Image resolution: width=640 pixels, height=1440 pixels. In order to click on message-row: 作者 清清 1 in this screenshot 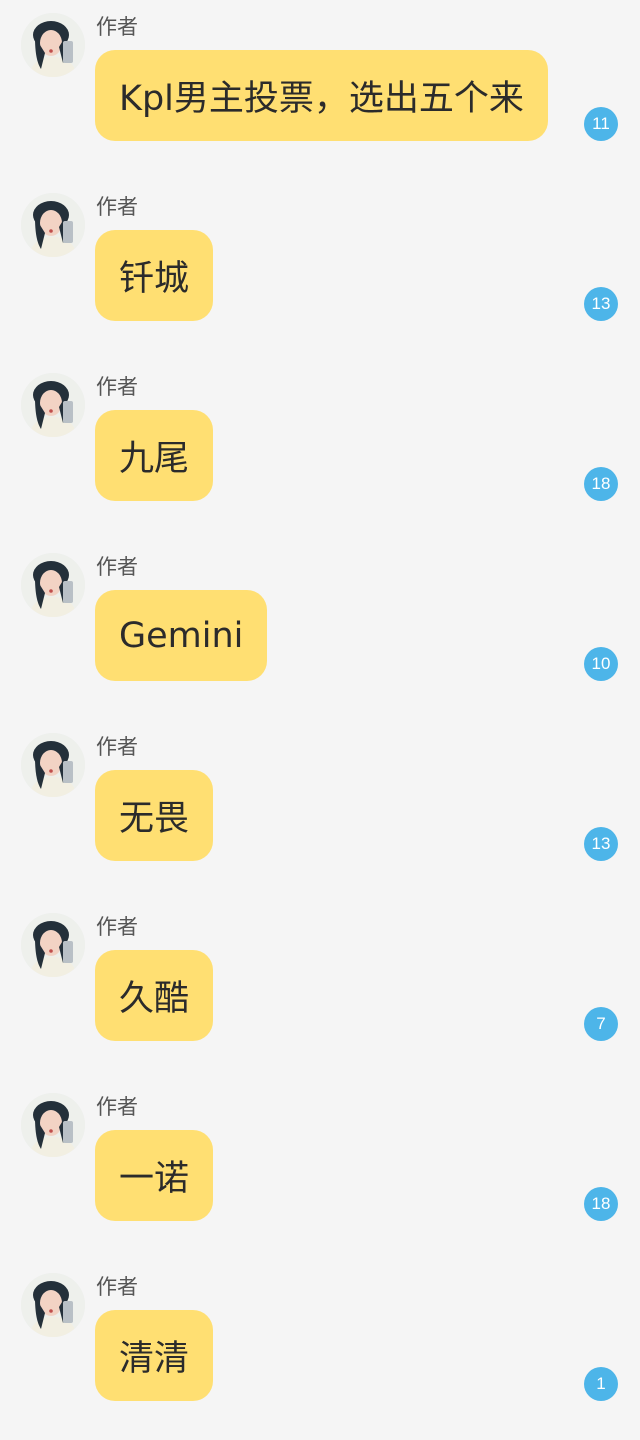, I will do `click(320, 1350)`.